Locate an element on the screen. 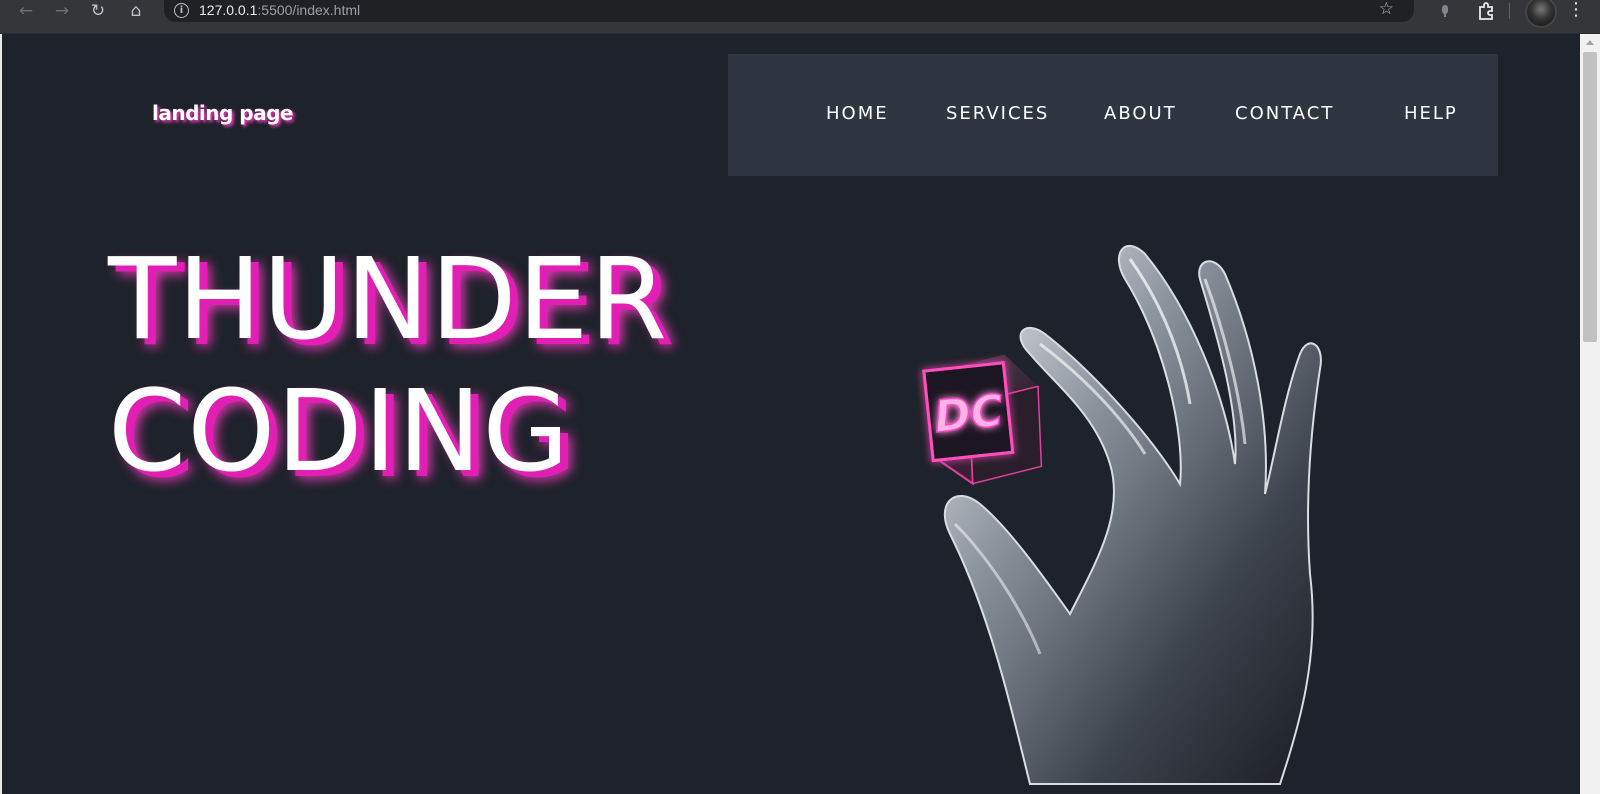 The image size is (1600, 794). glowing-cube: DC is located at coordinates (982, 420).